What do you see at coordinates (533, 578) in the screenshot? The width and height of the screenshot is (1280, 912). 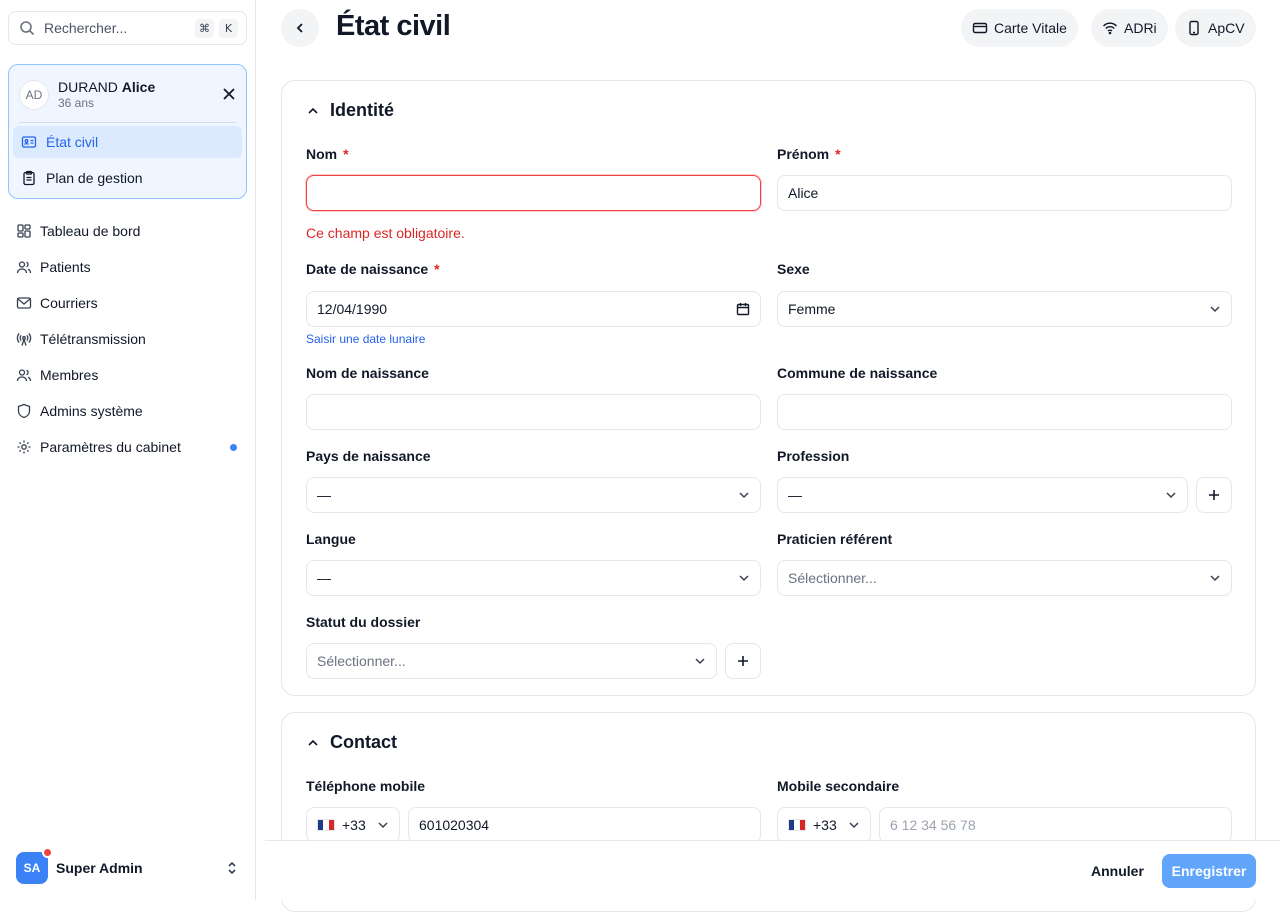 I see `langue-select: —` at bounding box center [533, 578].